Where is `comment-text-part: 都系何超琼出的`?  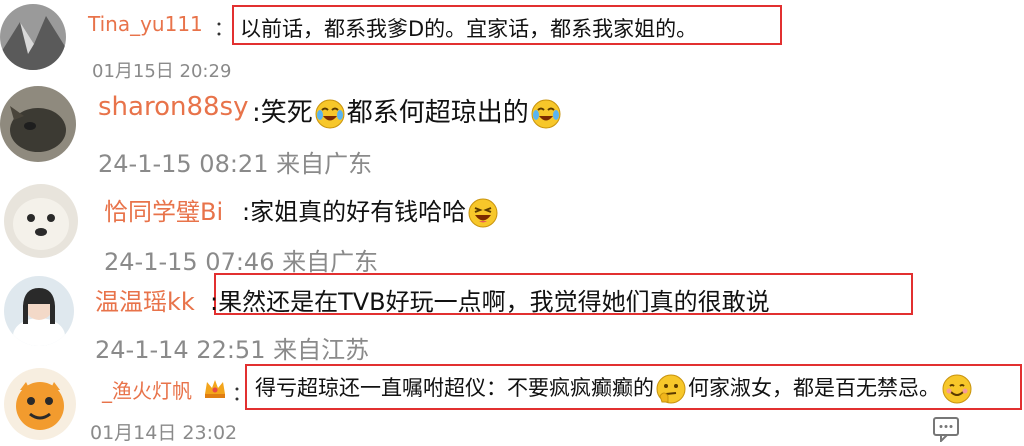
comment-text-part: 都系何超琼出的 is located at coordinates (437, 113).